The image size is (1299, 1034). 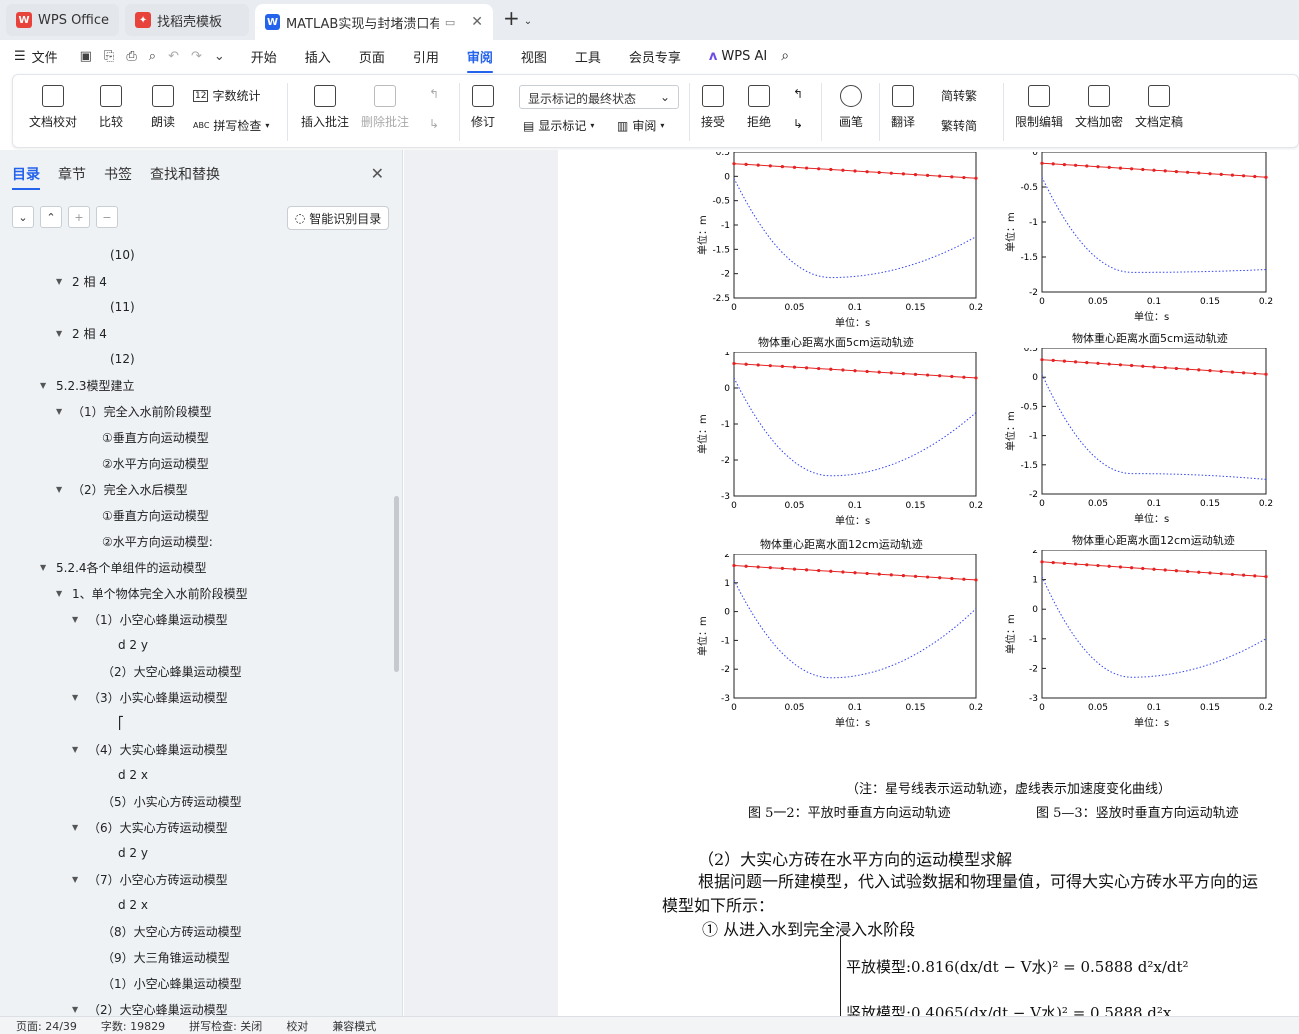 I want to click on print-preview-icon: ⌕, so click(x=152, y=56).